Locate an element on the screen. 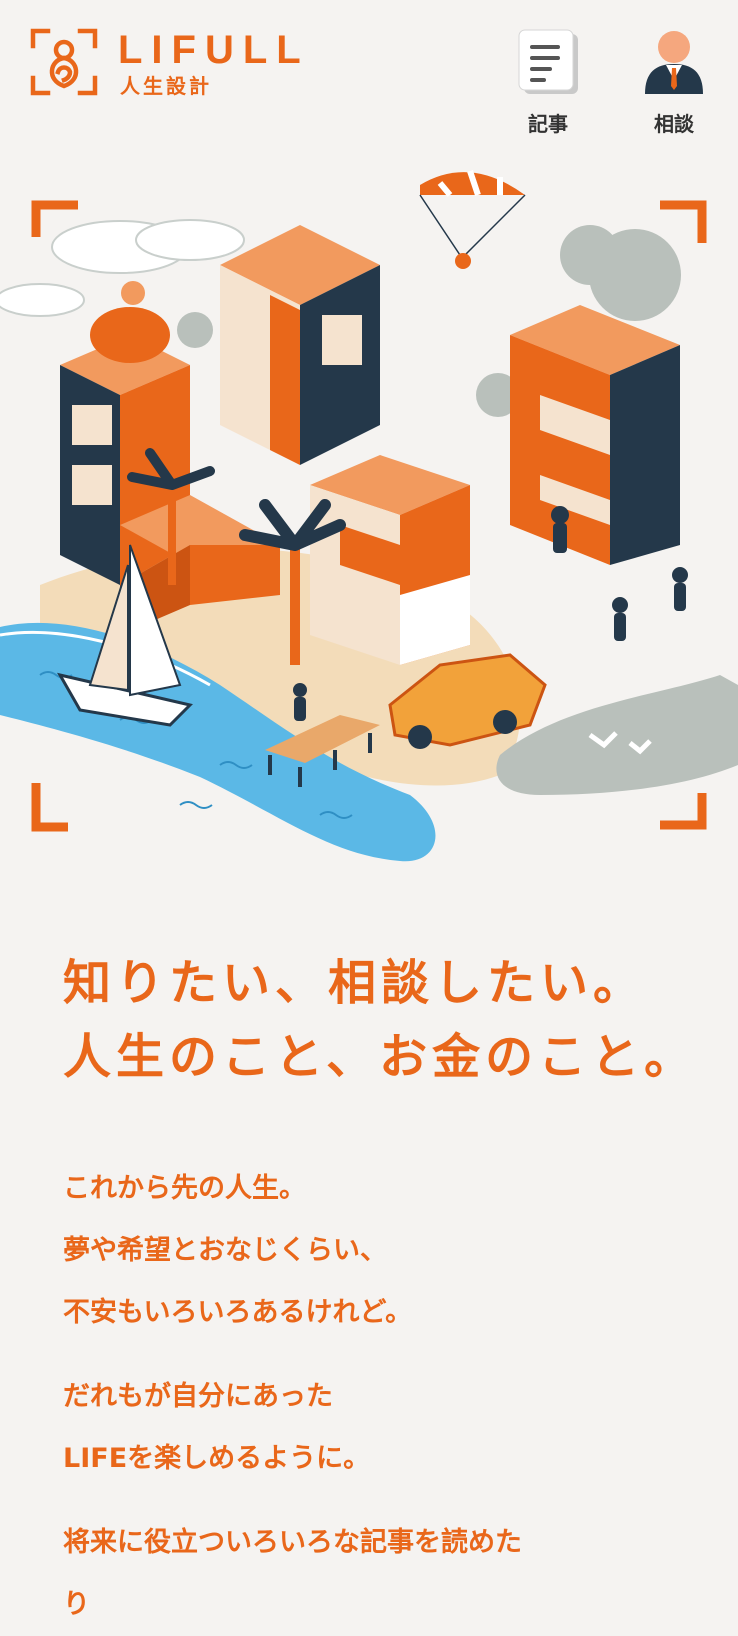 The width and height of the screenshot is (738, 1636). intro-line: 不安もいろいろあるけれど。 is located at coordinates (238, 1312).